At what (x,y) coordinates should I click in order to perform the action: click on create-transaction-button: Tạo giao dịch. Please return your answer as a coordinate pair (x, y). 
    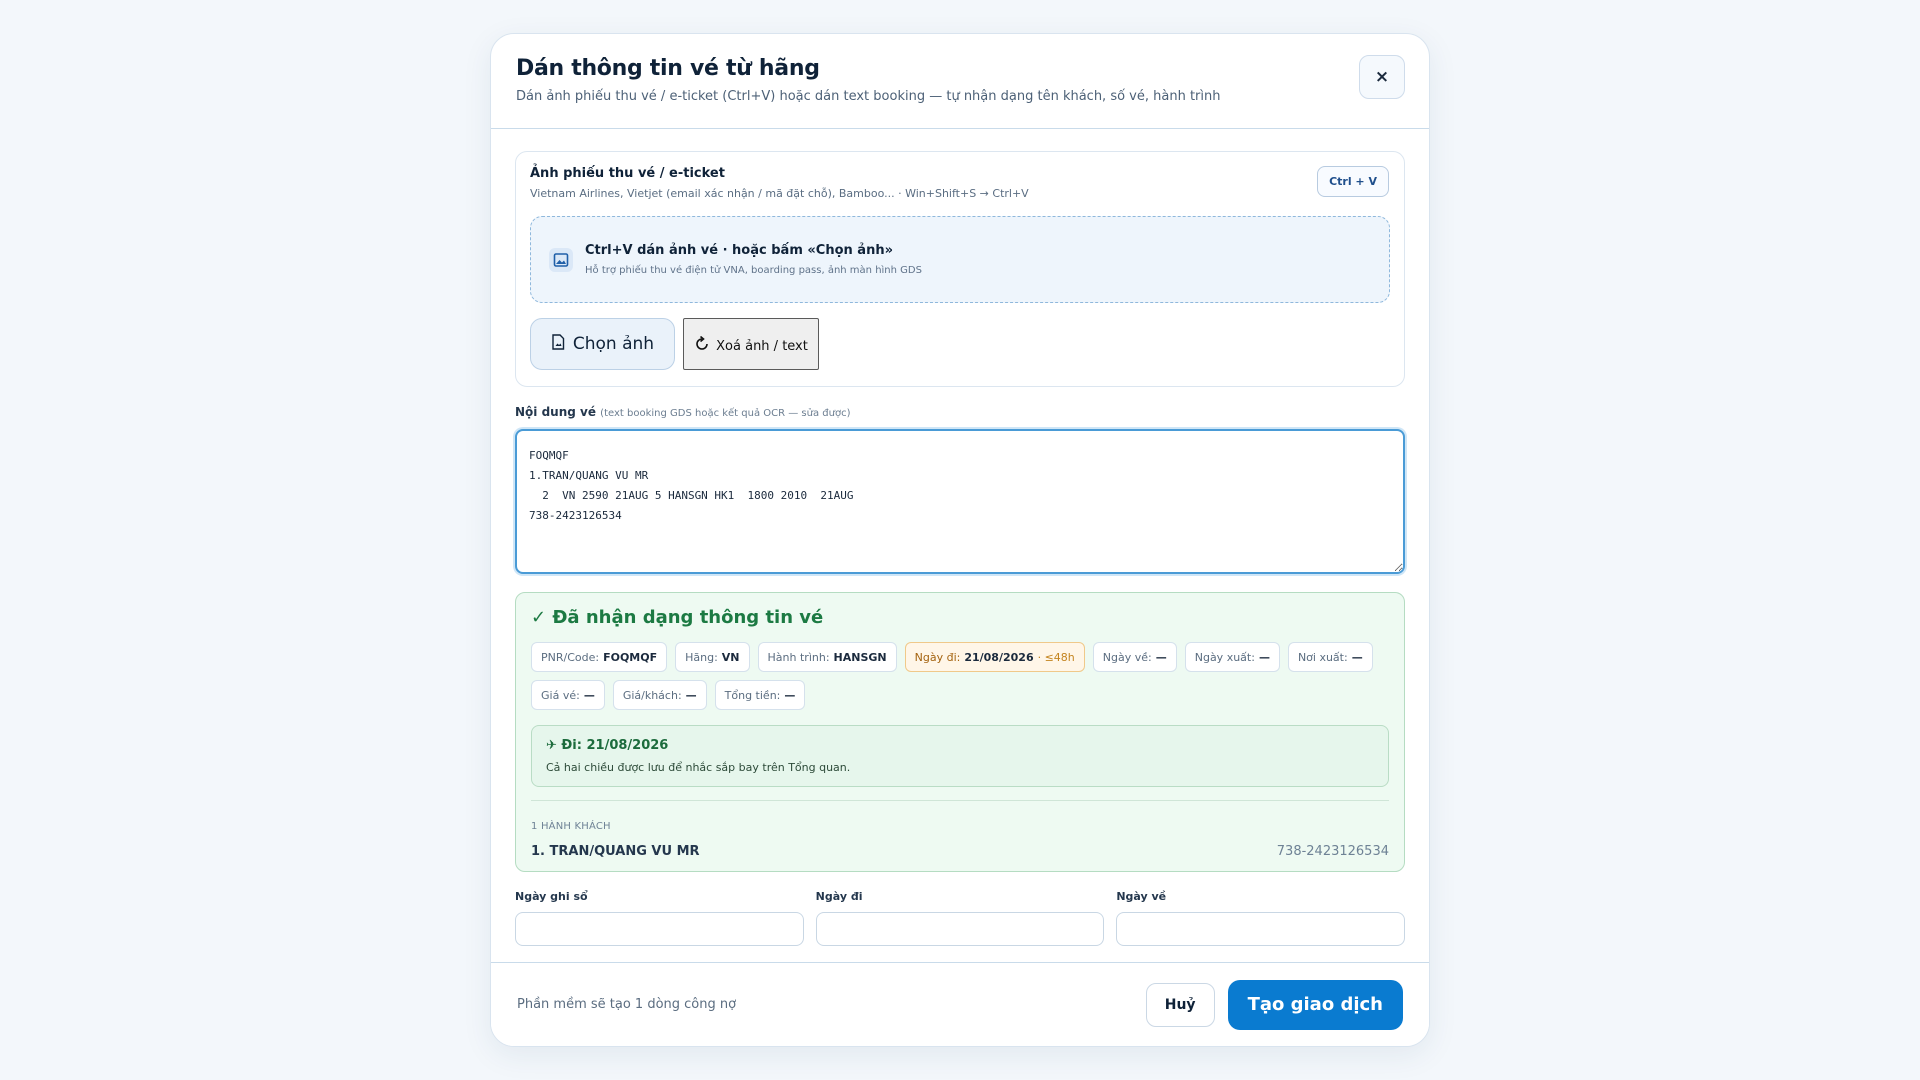
    Looking at the image, I should click on (1315, 1004).